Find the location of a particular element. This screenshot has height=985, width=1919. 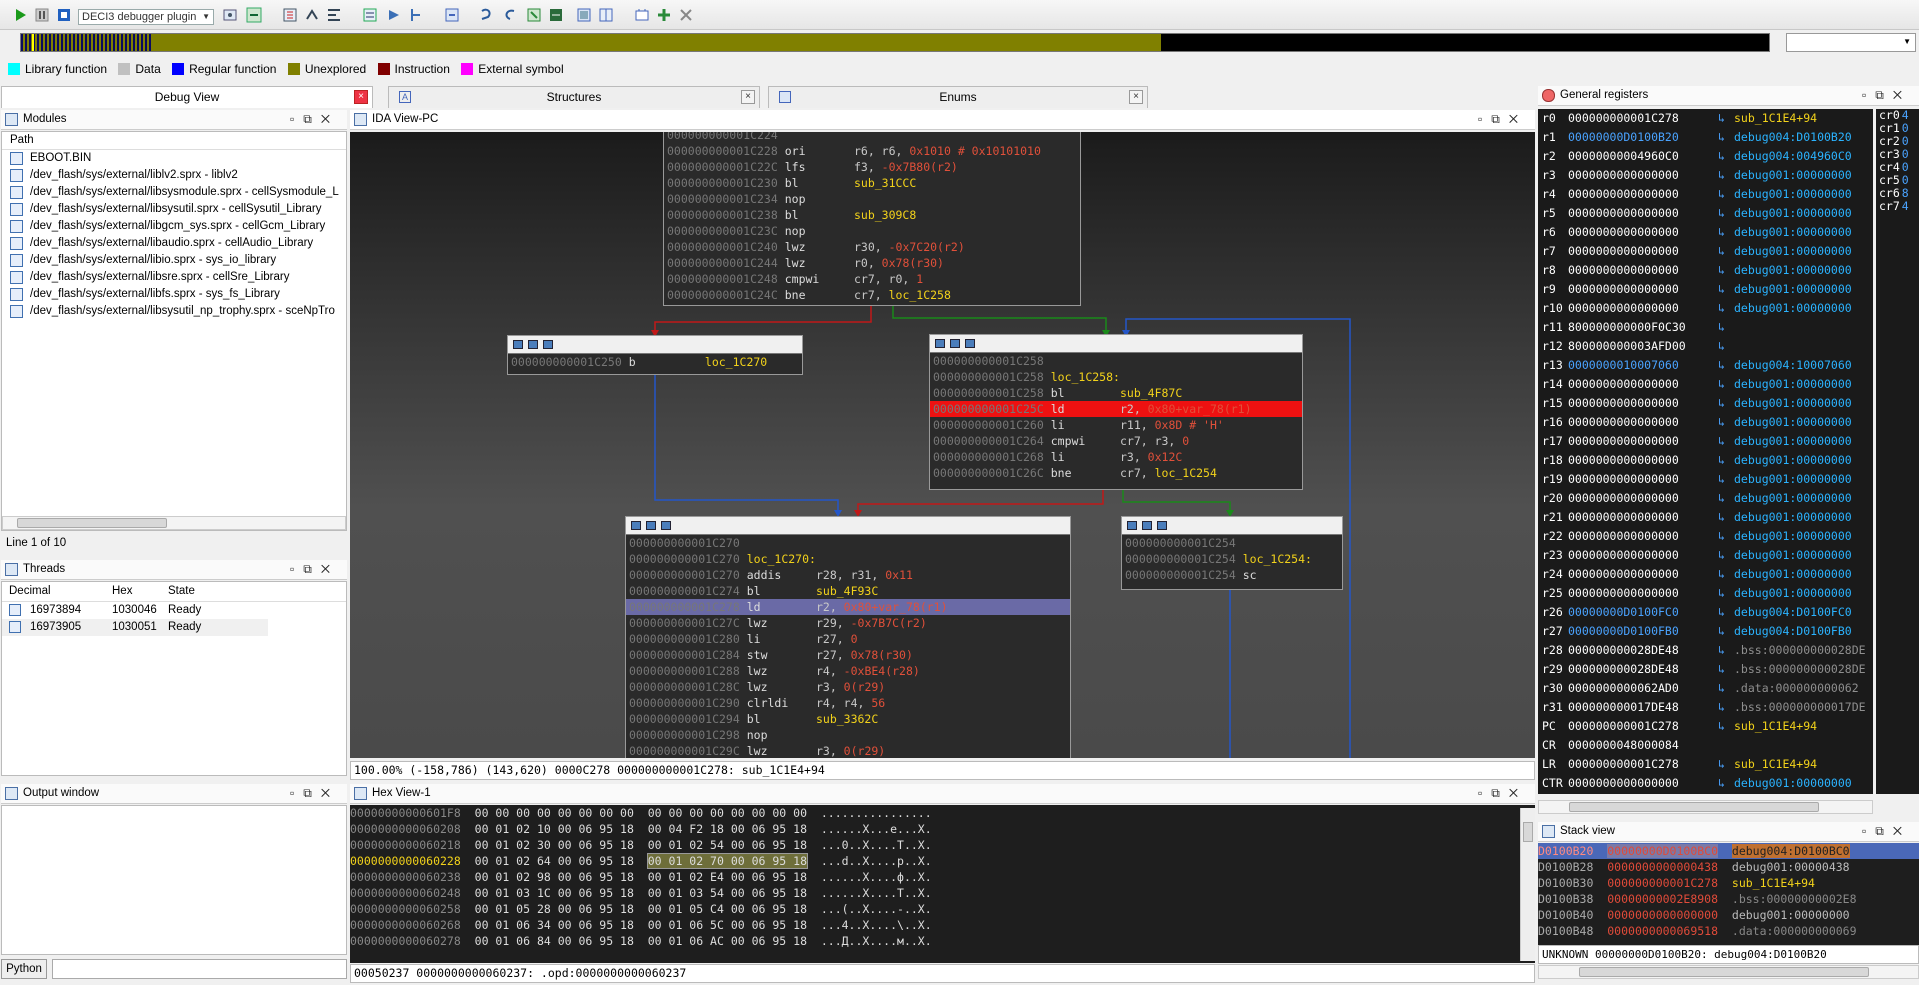

debugger-select: DECI3 debugger plugin▼ is located at coordinates (146, 17).